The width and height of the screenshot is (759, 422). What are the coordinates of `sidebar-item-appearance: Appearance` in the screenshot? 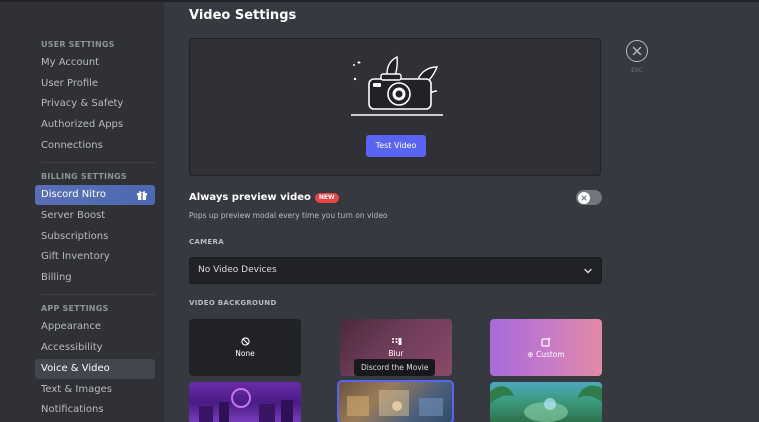 It's located at (95, 327).